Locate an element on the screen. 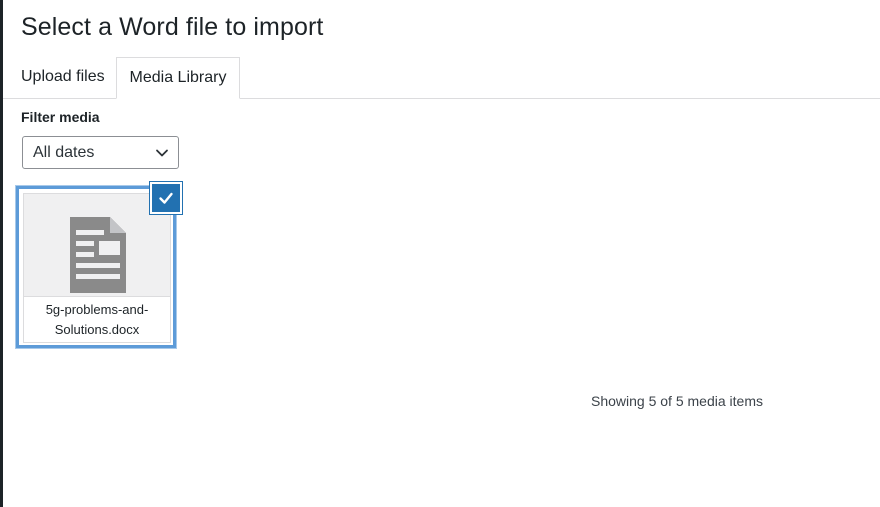  attachment-filename-line-2: Solutions.docx is located at coordinates (97, 329).